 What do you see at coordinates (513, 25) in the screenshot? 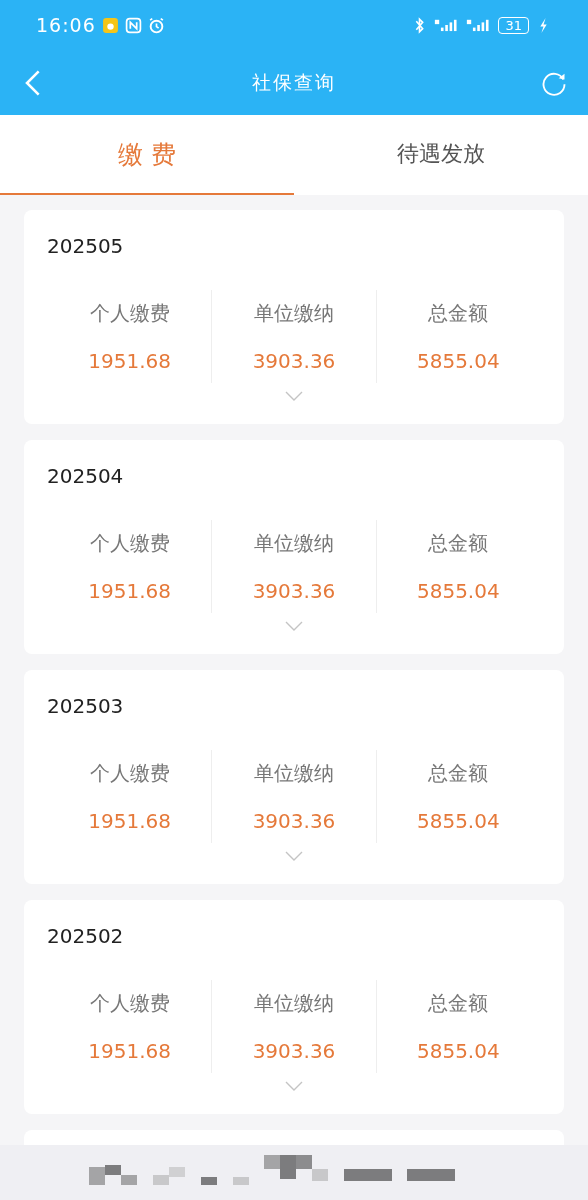
I see `battery-level: 31` at bounding box center [513, 25].